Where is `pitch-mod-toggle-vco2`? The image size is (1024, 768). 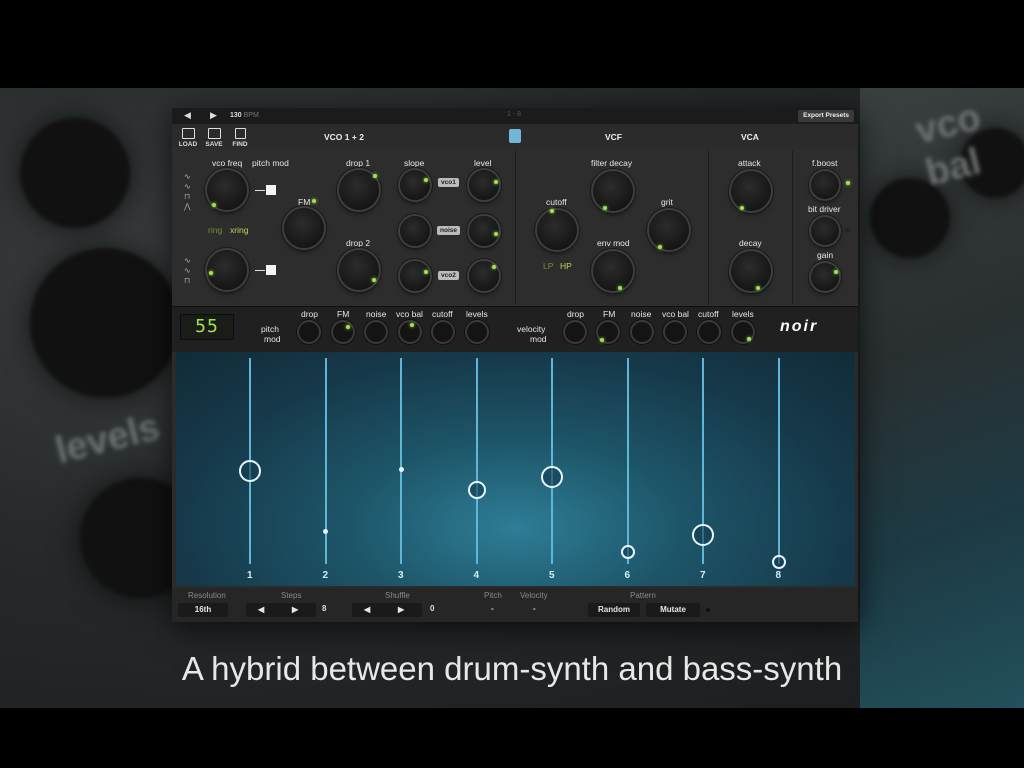 pitch-mod-toggle-vco2 is located at coordinates (271, 270).